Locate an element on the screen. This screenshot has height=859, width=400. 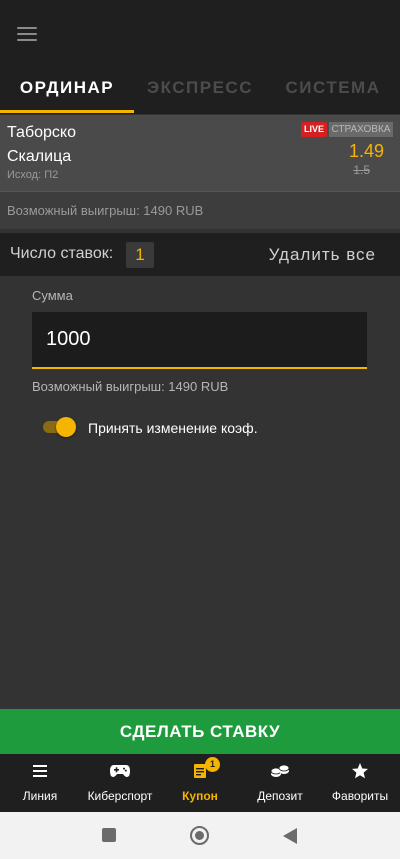
nav-item-coupon: 1 Купон is located at coordinates (200, 783).